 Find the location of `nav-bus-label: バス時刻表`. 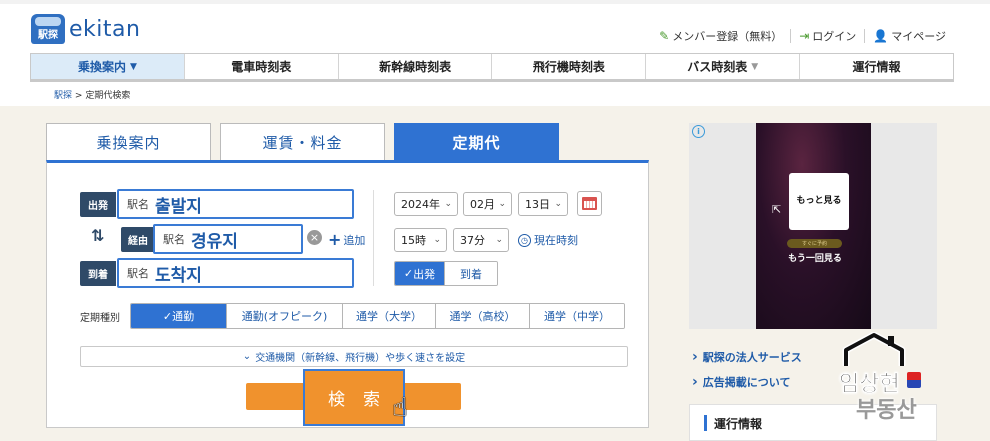

nav-bus-label: バス時刻表 is located at coordinates (717, 67).